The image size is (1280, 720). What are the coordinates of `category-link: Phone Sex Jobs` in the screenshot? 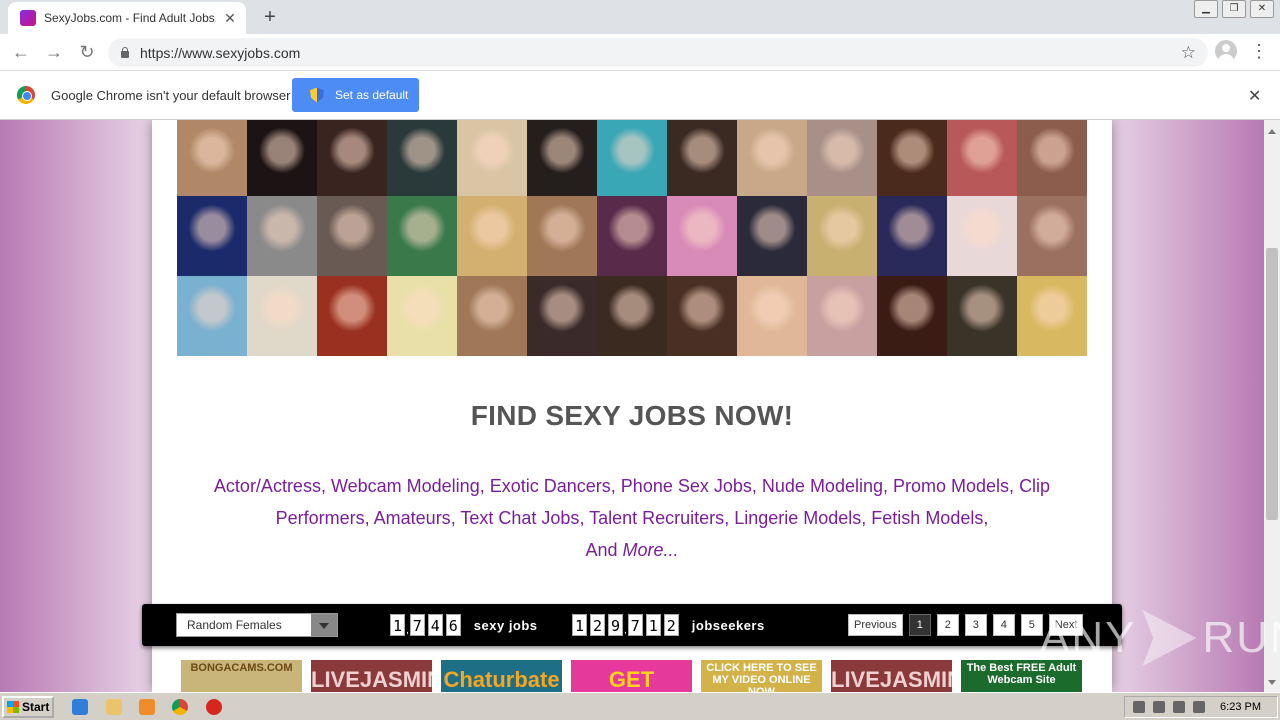 It's located at (686, 486).